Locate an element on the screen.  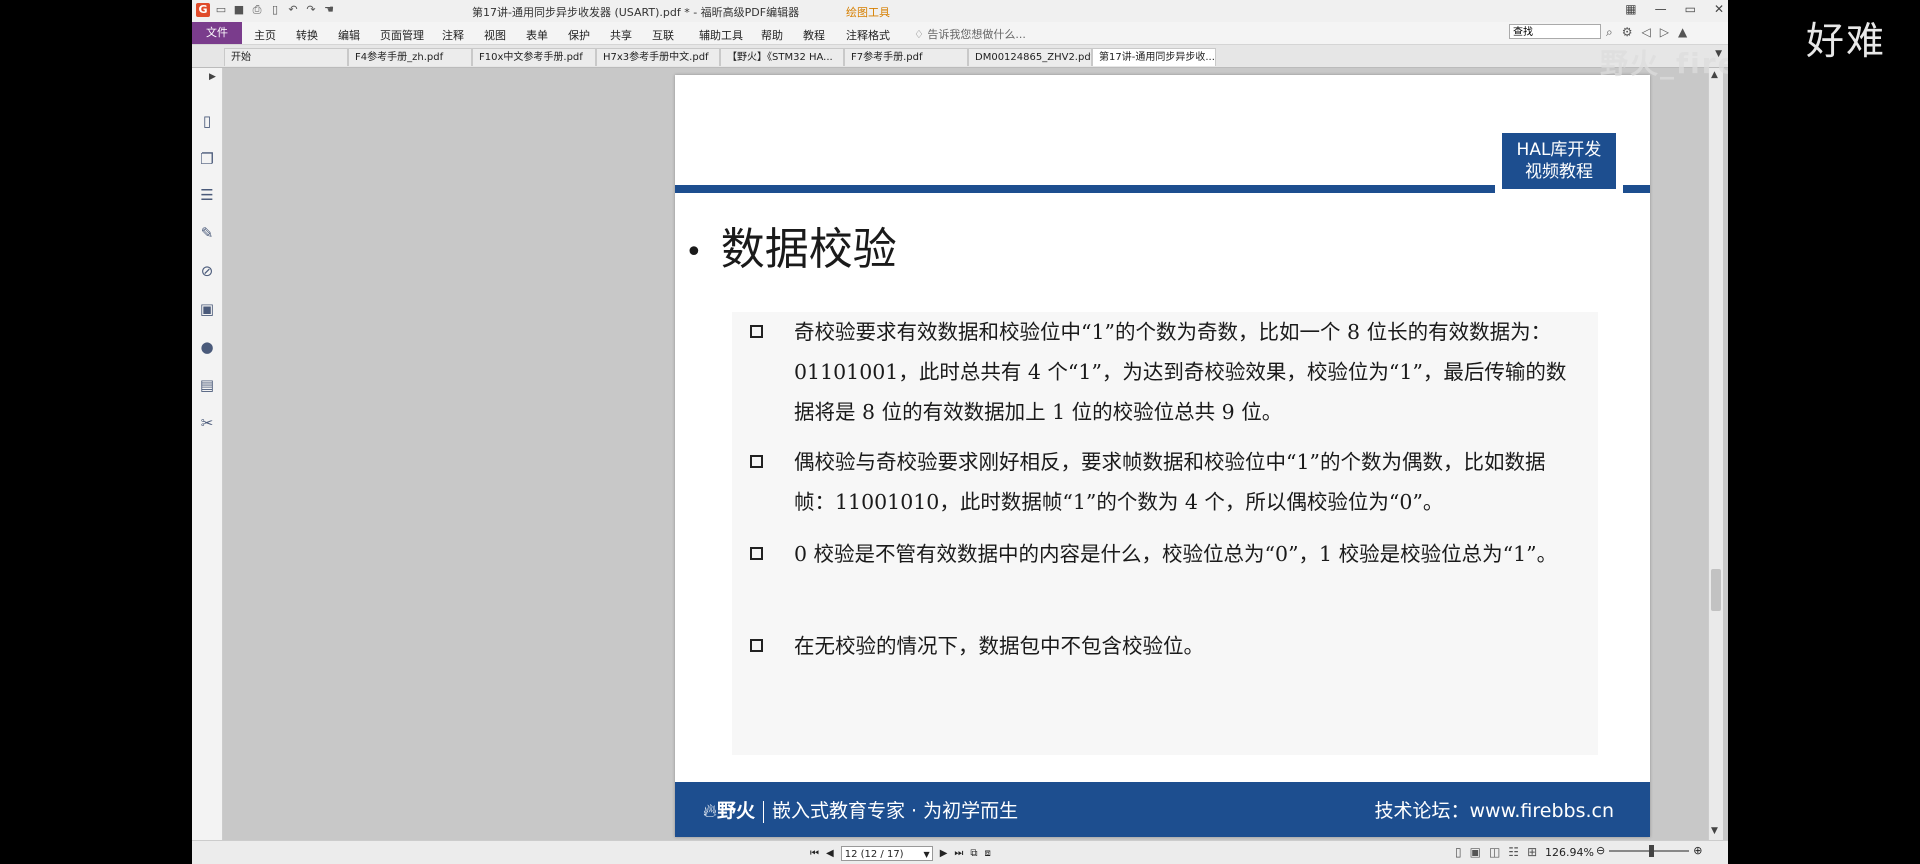
hand-icon: ☚ is located at coordinates (329, 10).